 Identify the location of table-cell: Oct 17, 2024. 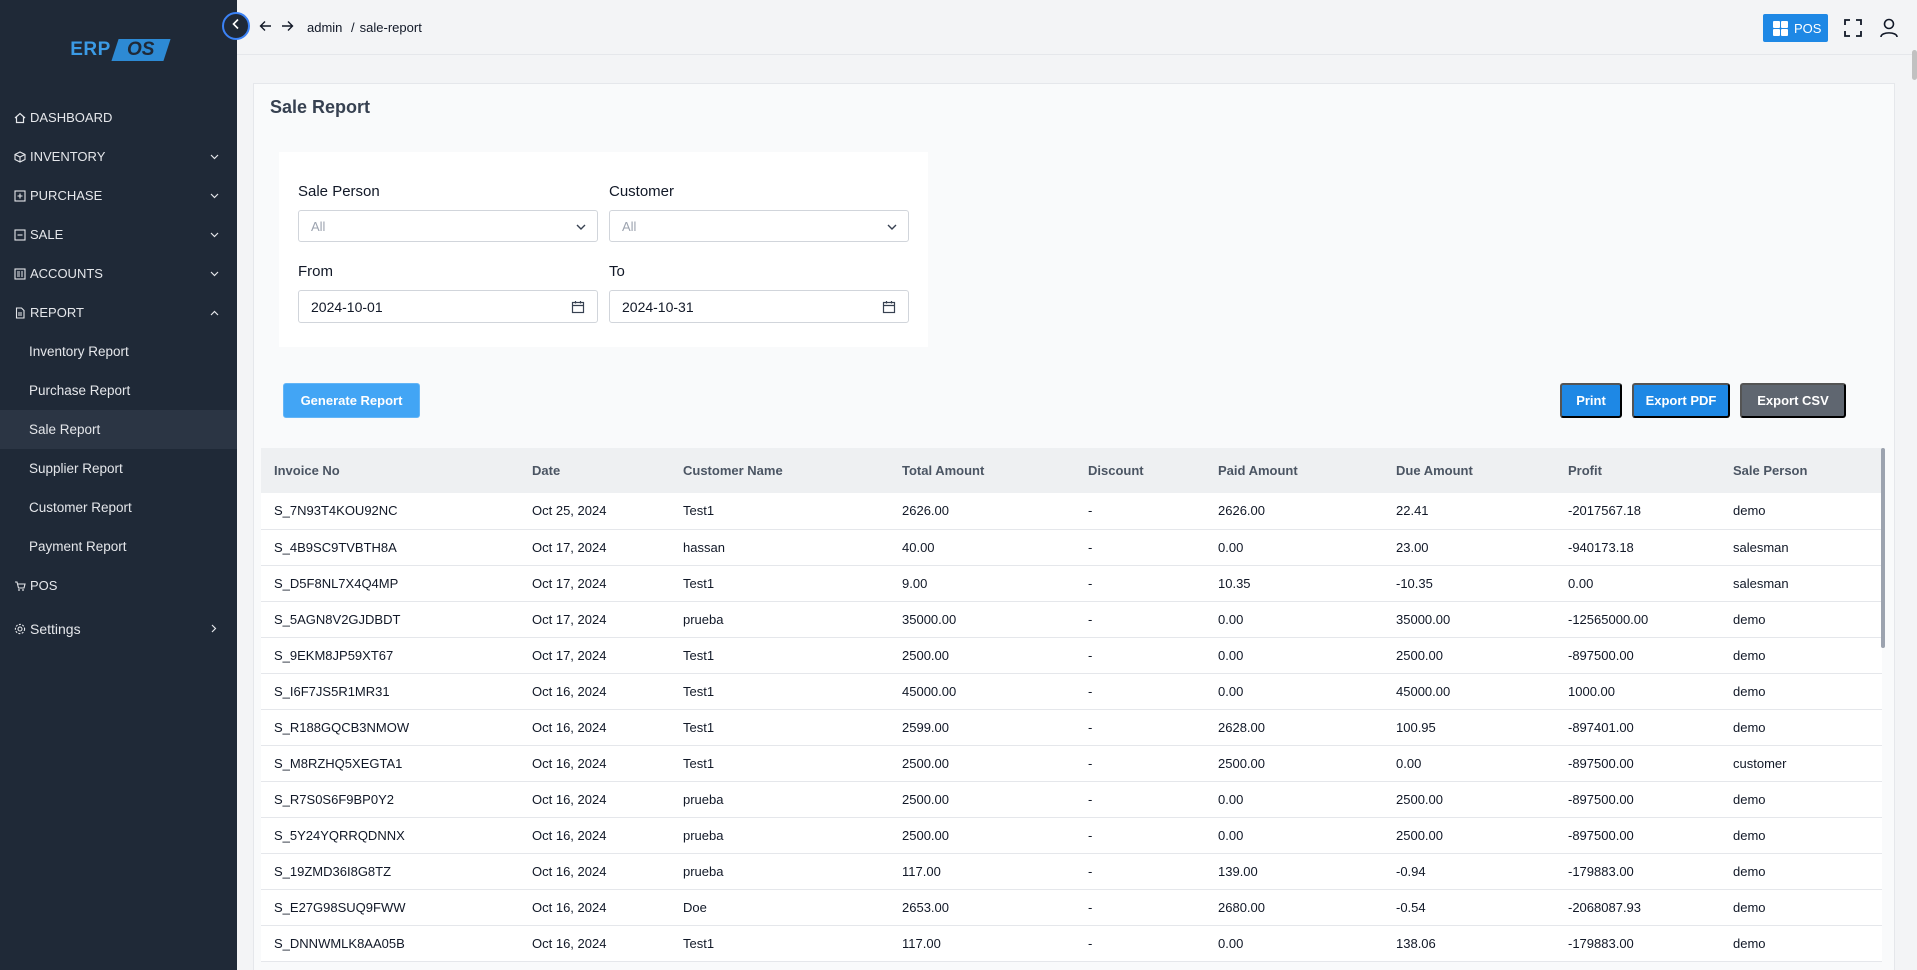
(569, 619).